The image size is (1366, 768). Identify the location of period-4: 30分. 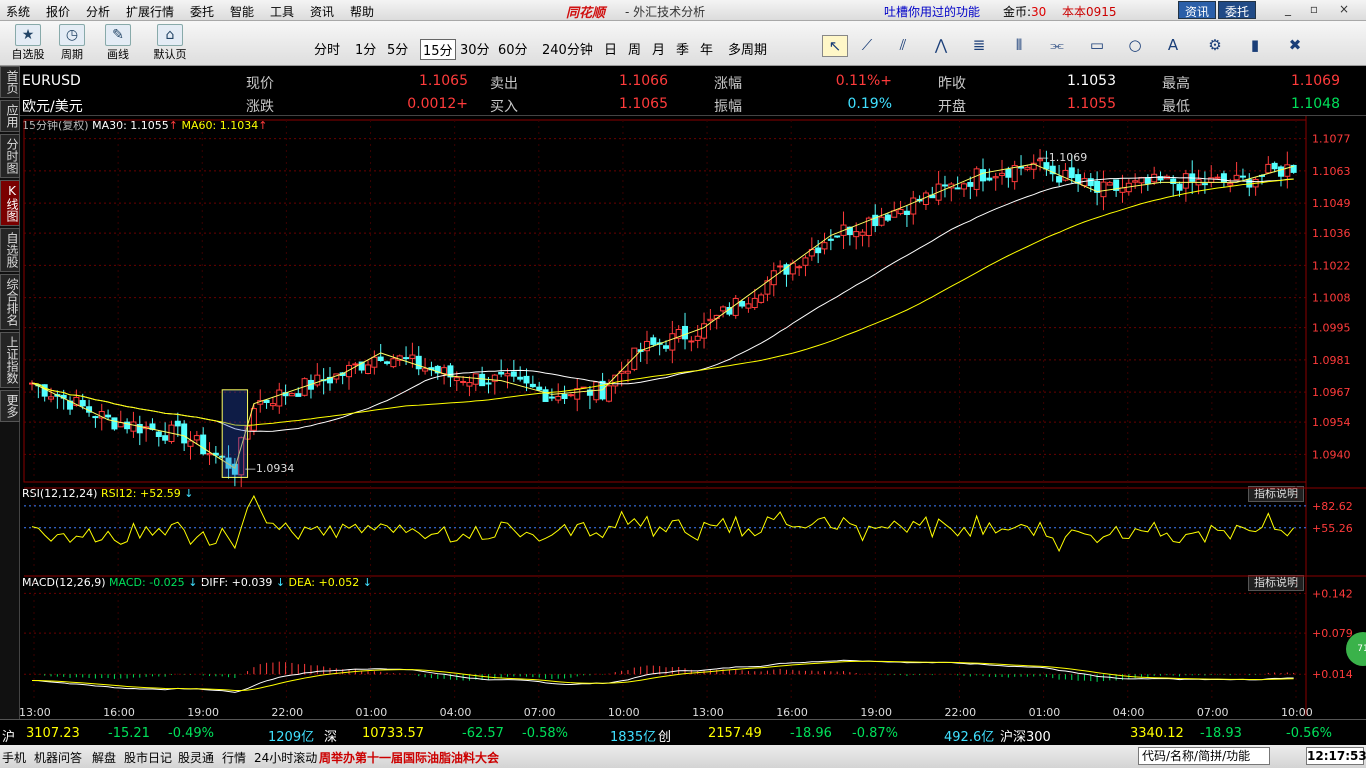
(475, 48).